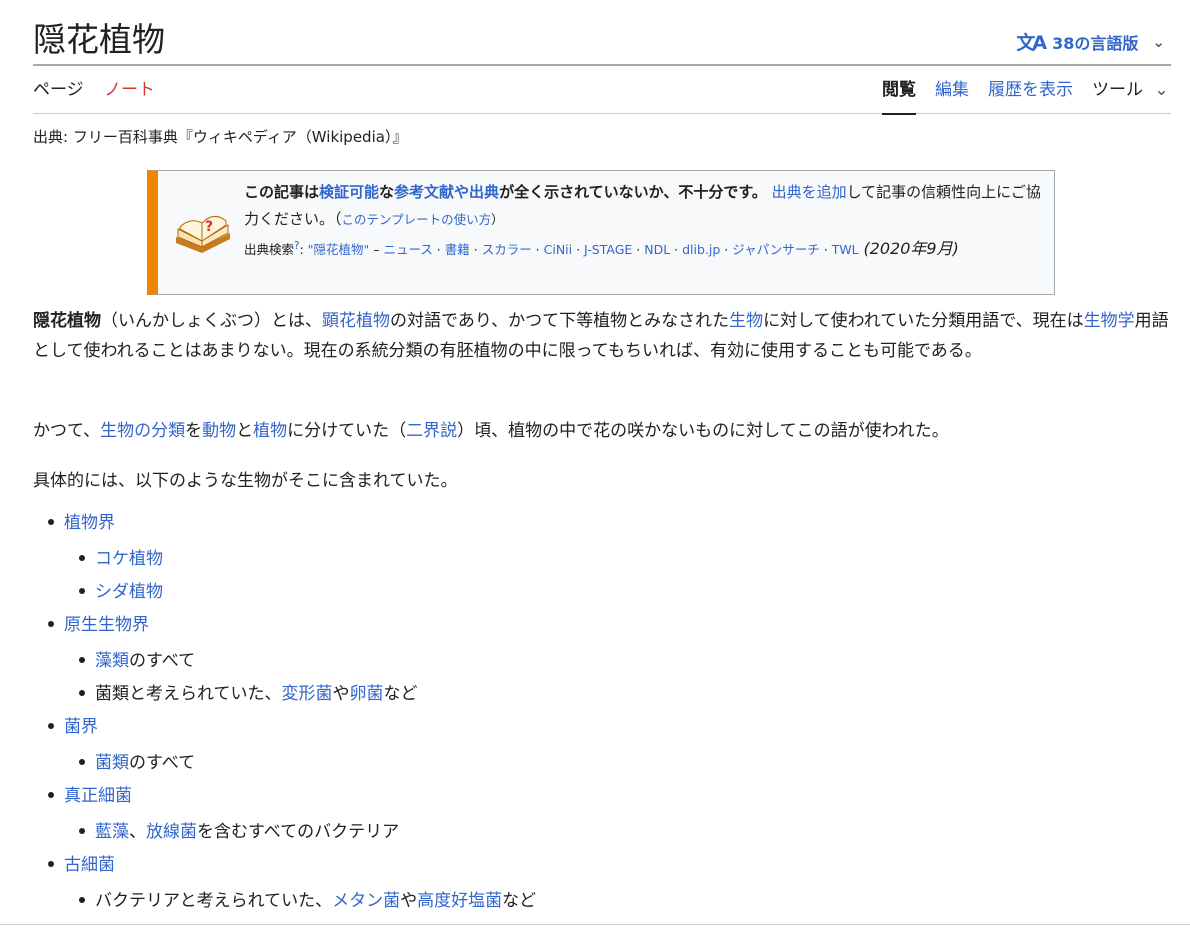 This screenshot has height=928, width=1190. Describe the element at coordinates (307, 898) in the screenshot. I see `list-item: バクテリアと考えられていた、メタン菌や高度好塩菌など` at that location.